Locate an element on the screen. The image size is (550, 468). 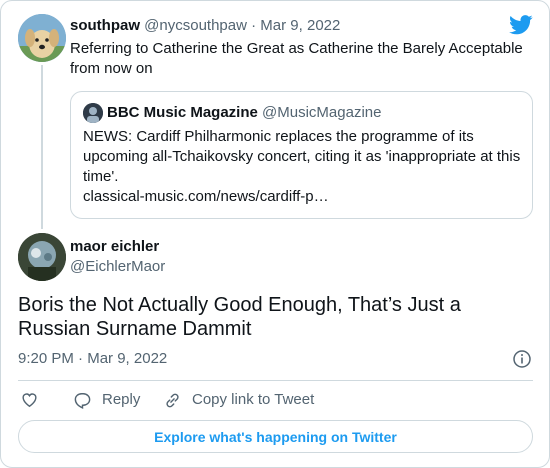
link-icon is located at coordinates (172, 400).